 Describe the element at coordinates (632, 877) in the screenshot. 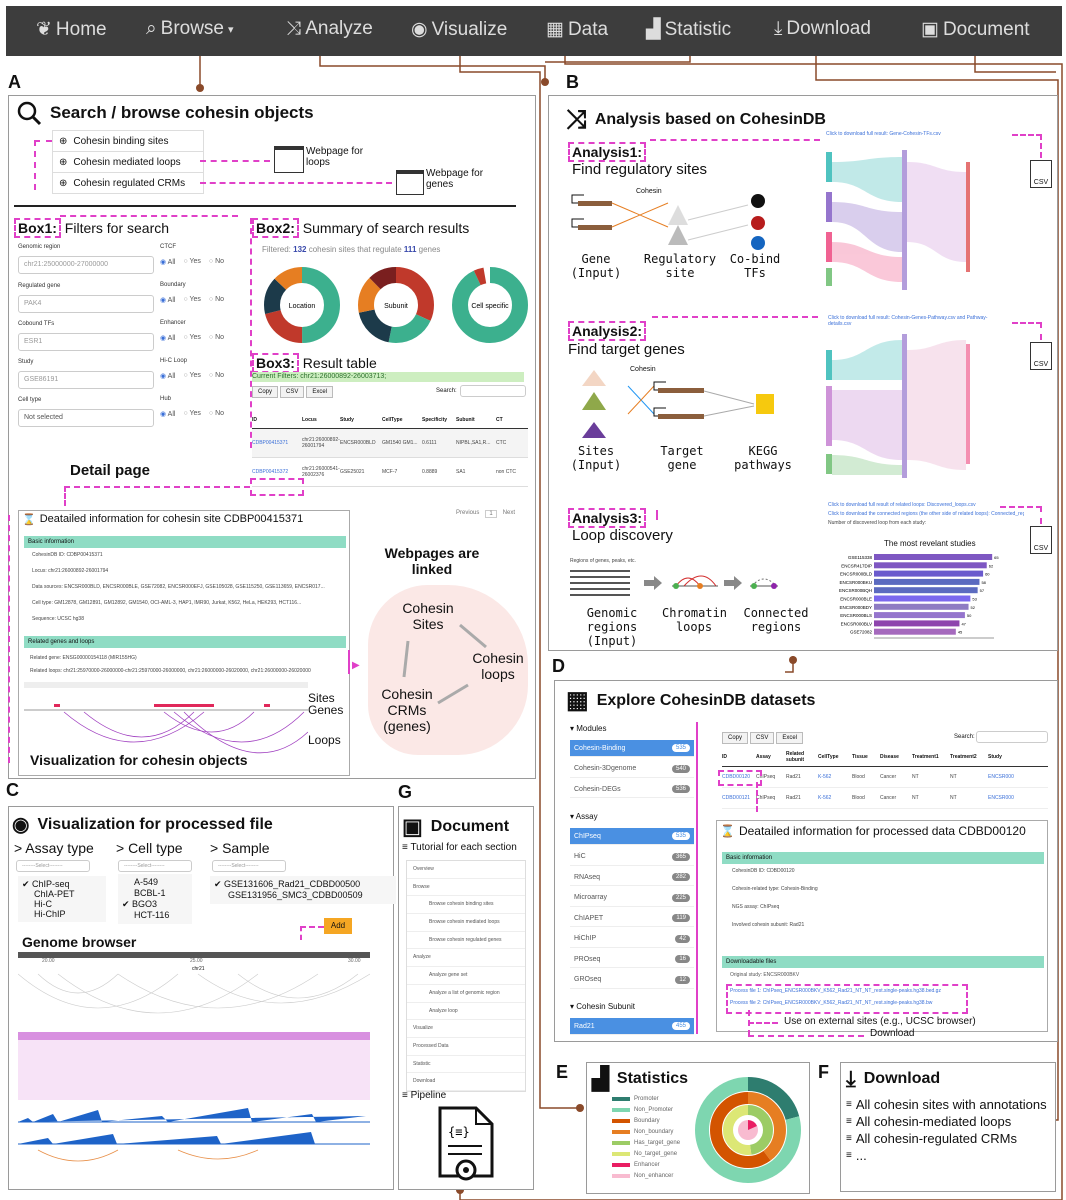

I see `sidebar-item-rnaseq: RNAseq 282` at that location.